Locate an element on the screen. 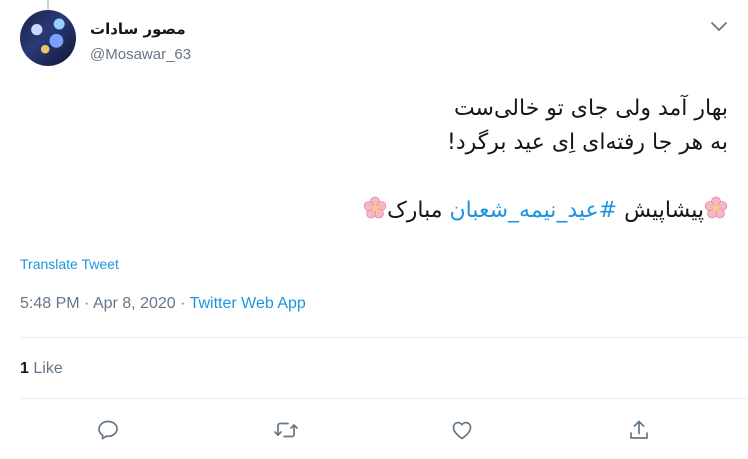 This screenshot has width=748, height=459. chevron-down-icon is located at coordinates (719, 26).